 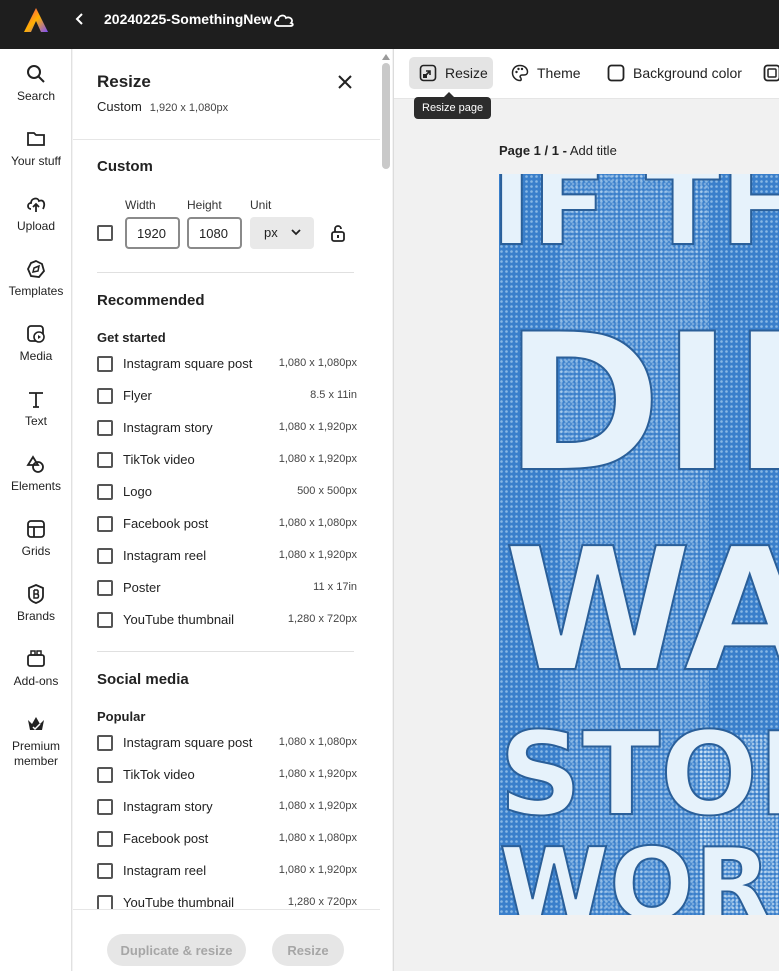 What do you see at coordinates (541, 73) in the screenshot?
I see `theme-tool-button: Theme` at bounding box center [541, 73].